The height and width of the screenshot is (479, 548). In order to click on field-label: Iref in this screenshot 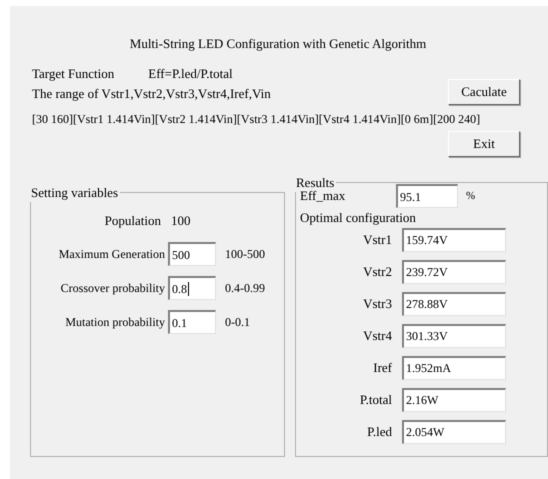, I will do `click(382, 367)`.